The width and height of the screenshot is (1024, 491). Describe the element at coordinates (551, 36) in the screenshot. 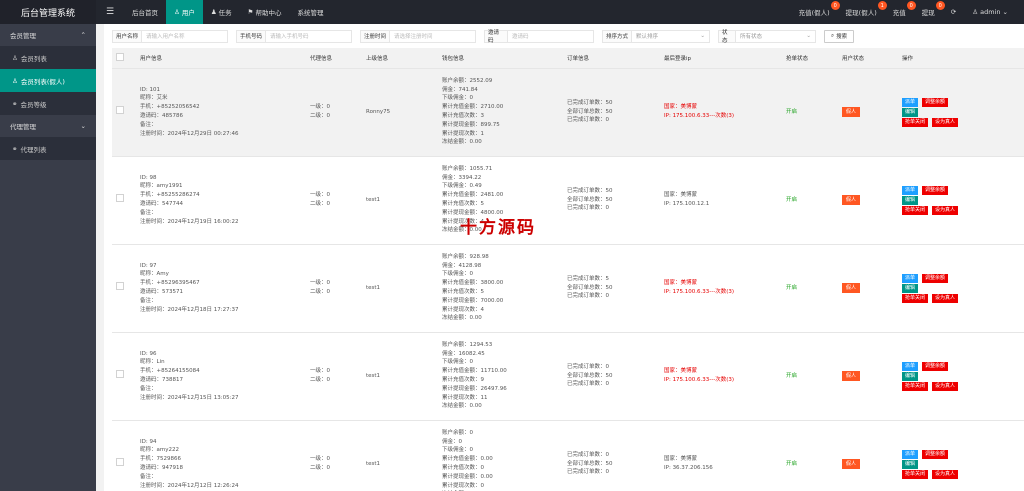

I see `invite-input: 邀请码` at that location.